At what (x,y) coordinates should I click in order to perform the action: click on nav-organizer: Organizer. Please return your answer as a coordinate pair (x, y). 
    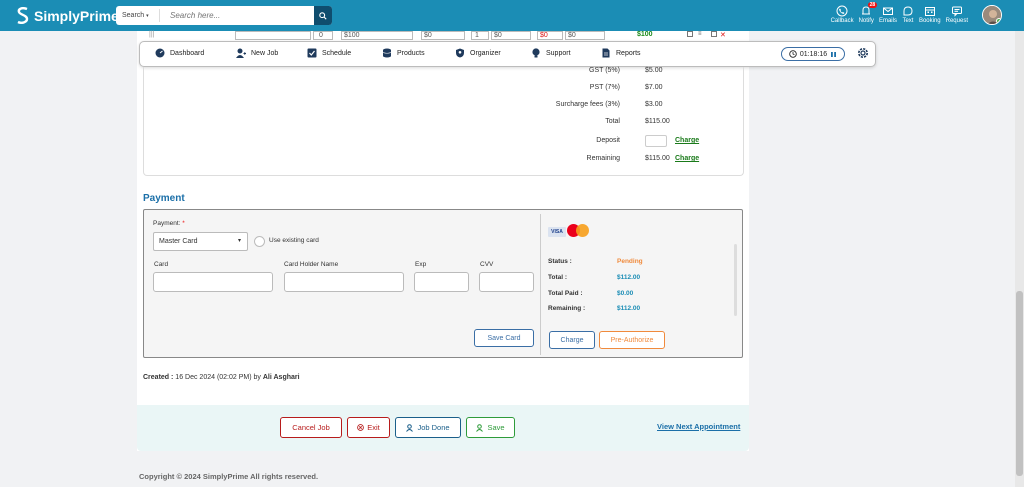
    Looking at the image, I should click on (478, 53).